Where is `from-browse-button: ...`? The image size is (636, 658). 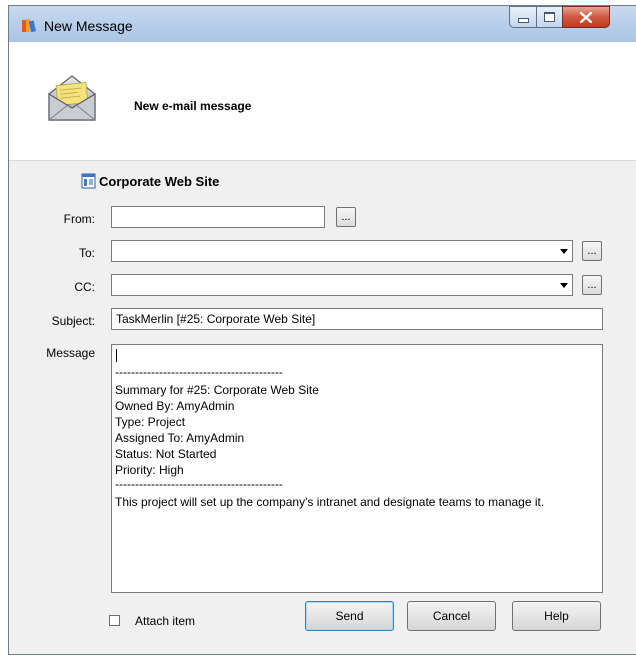 from-browse-button: ... is located at coordinates (346, 217).